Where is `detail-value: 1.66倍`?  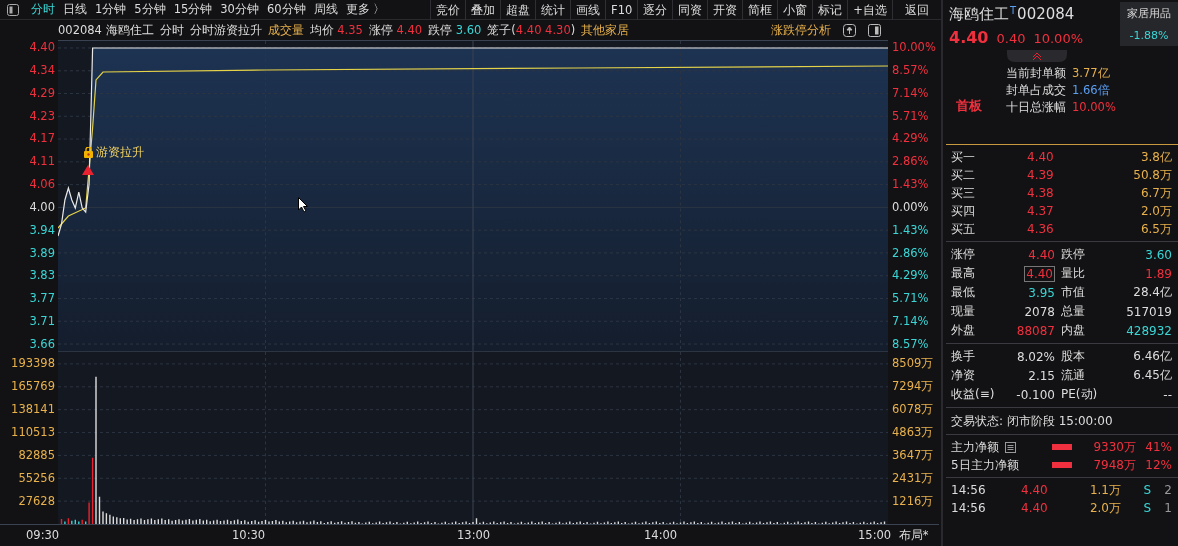 detail-value: 1.66倍 is located at coordinates (1091, 90).